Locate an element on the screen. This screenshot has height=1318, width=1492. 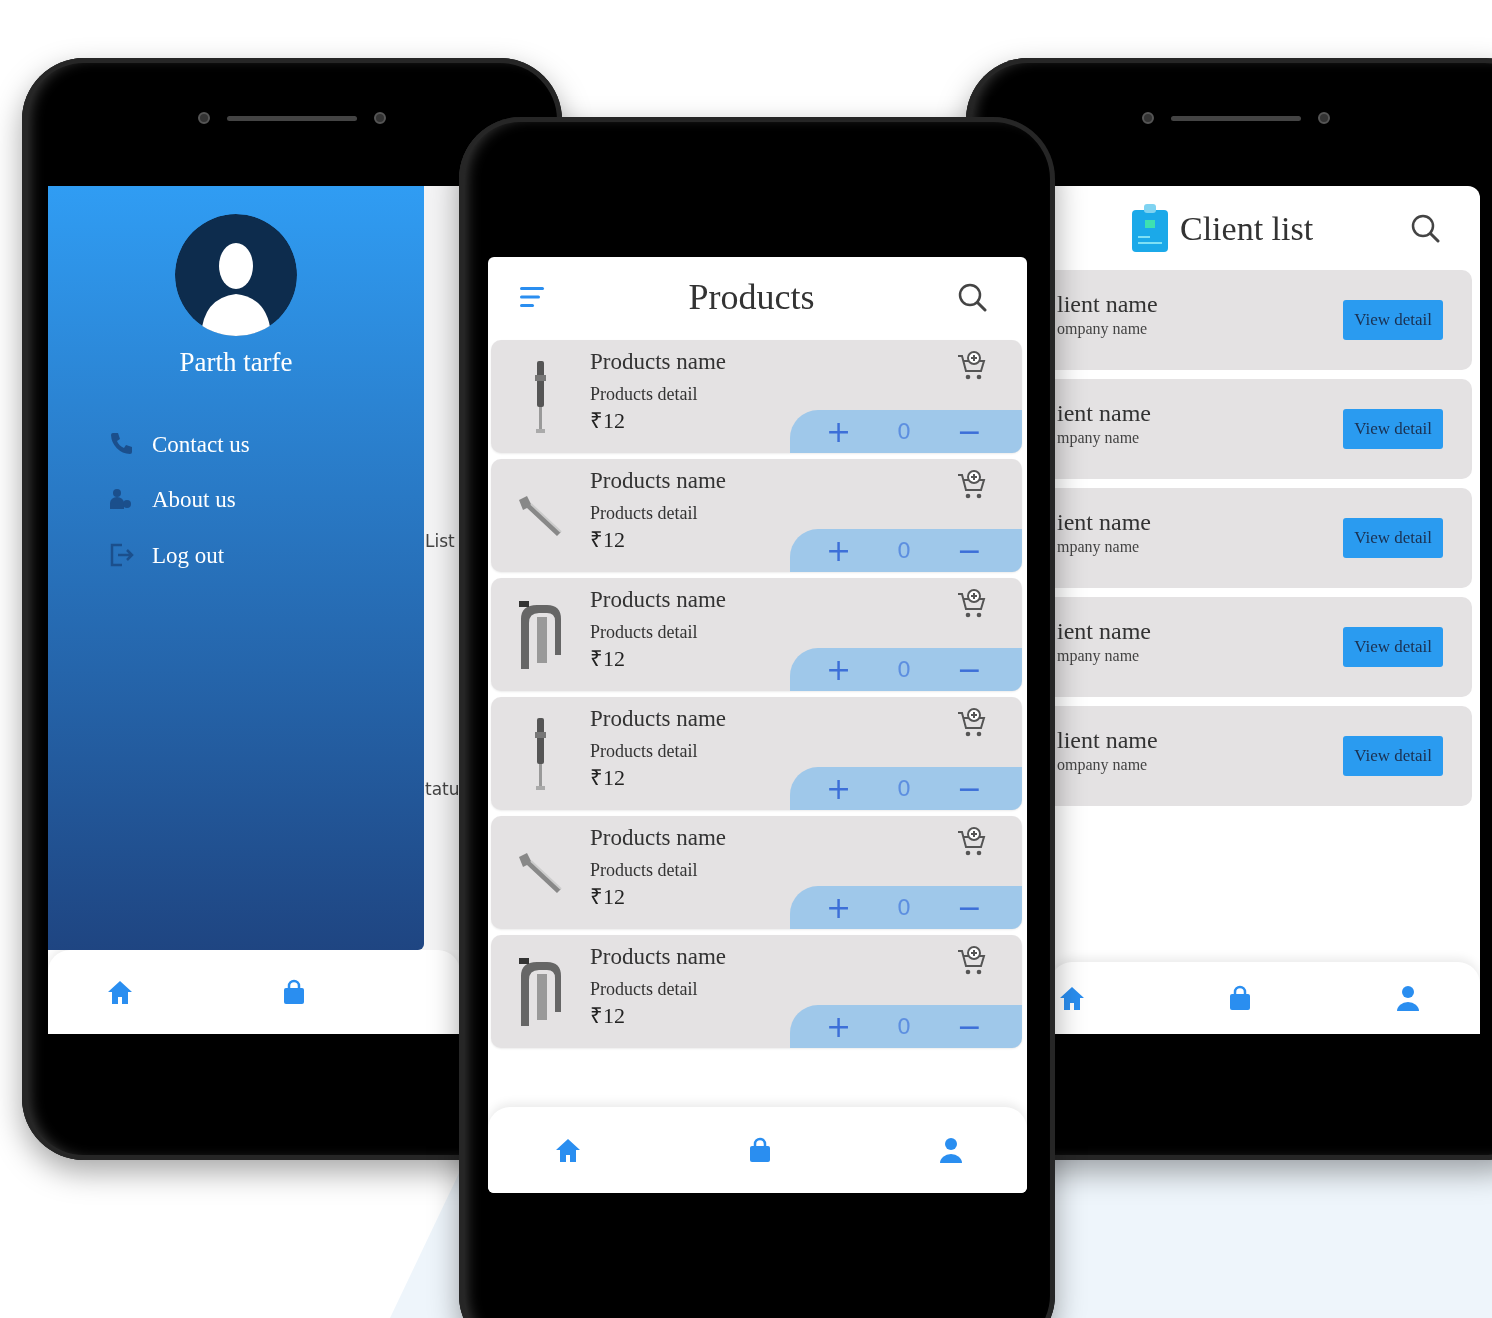
clipboard-icon is located at coordinates (1150, 228).